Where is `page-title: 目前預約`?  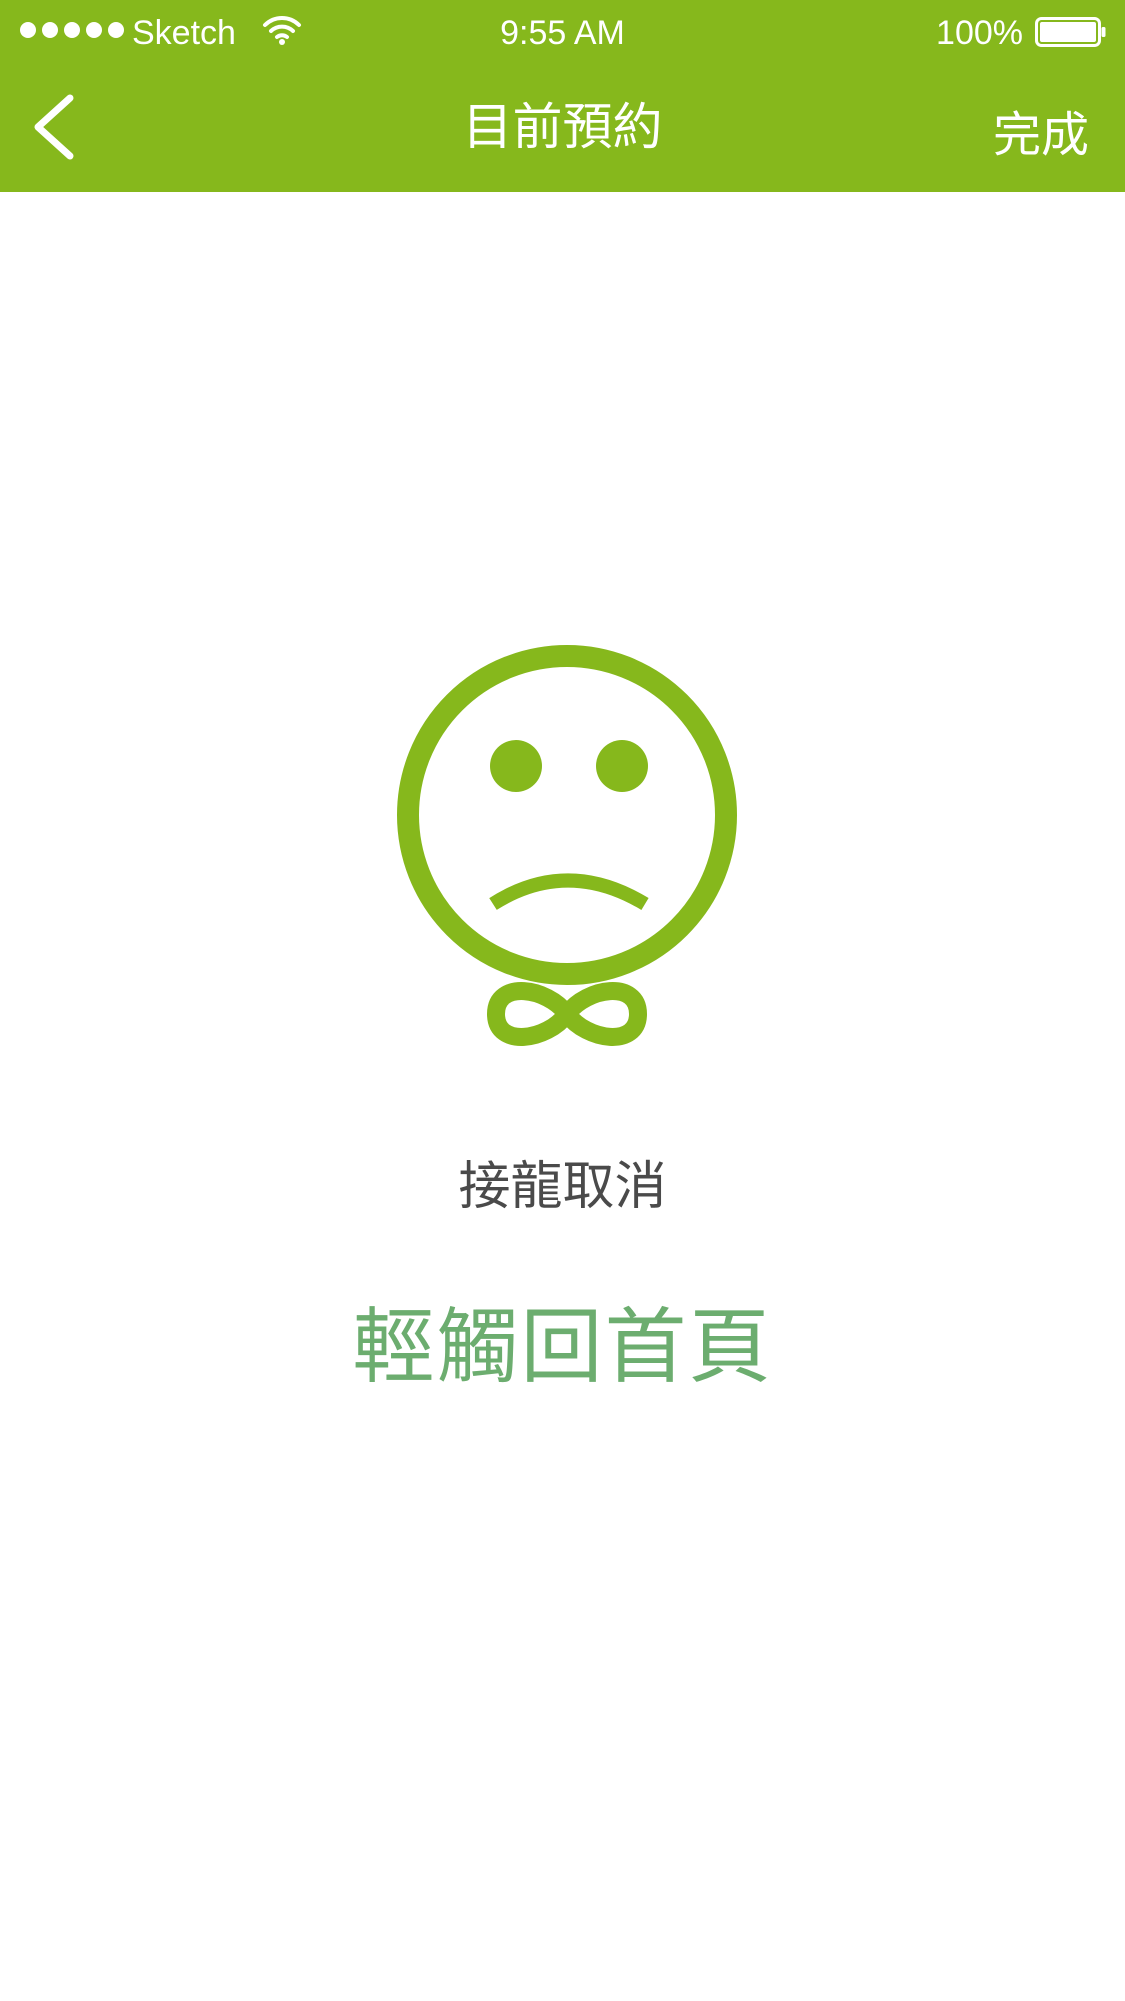
page-title: 目前預約 is located at coordinates (562, 127).